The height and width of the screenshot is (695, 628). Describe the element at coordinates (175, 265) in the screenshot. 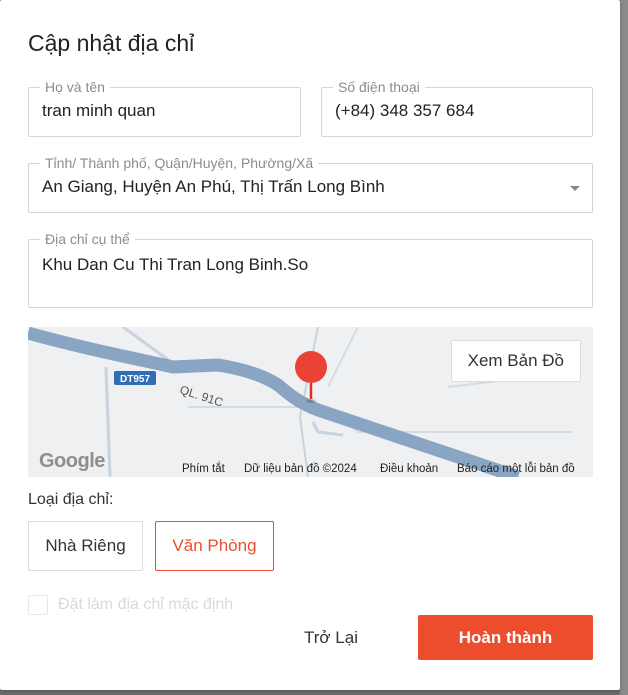

I see `detail-address-value: Khu Dan Cu Thi Tran Long Binh.So` at that location.